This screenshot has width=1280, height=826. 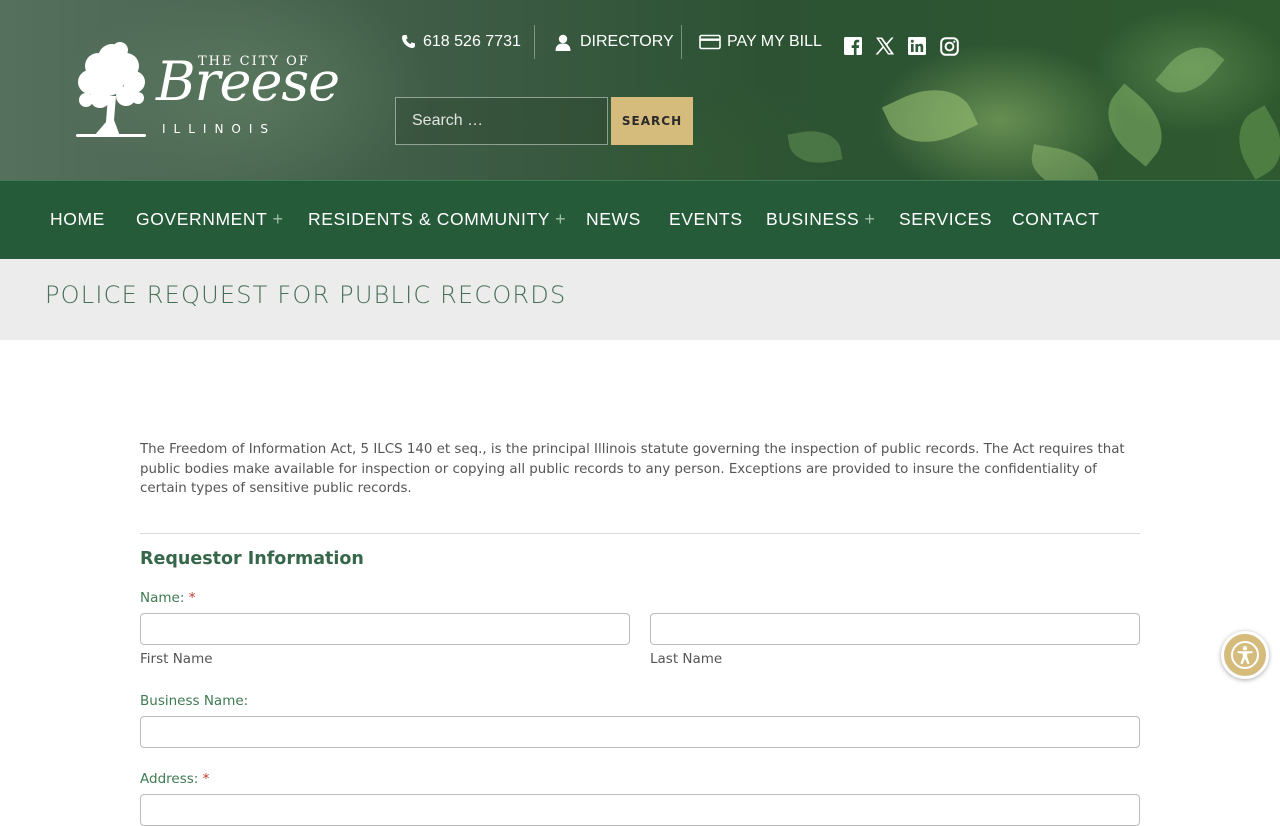 I want to click on address-input, so click(x=640, y=810).